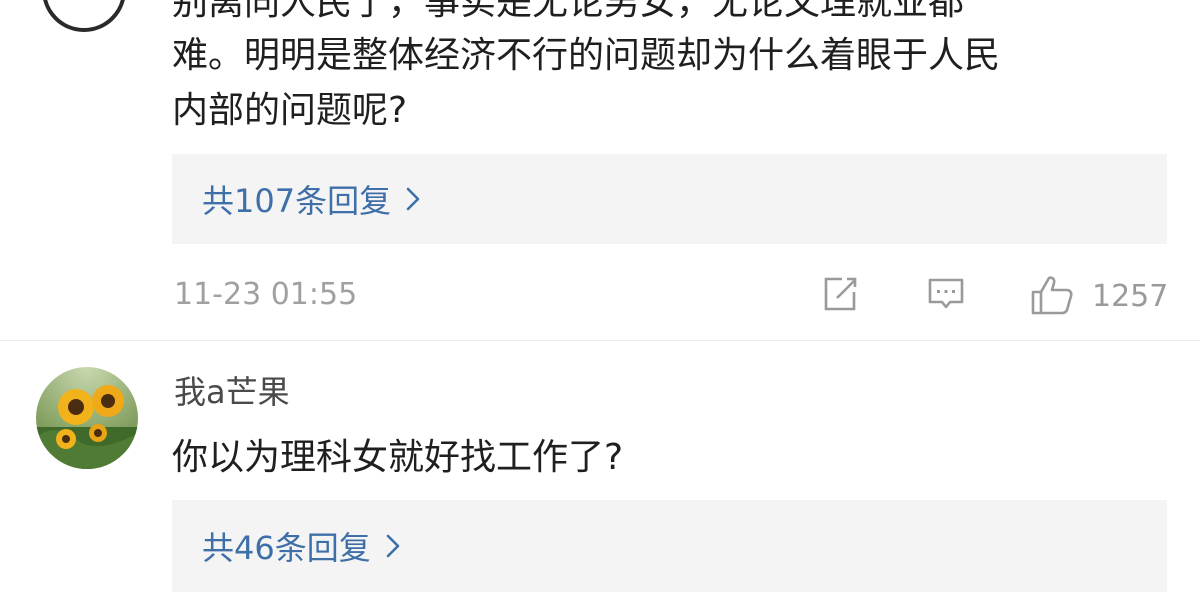 The width and height of the screenshot is (1200, 600). I want to click on replies-label: 共46条回复, so click(286, 548).